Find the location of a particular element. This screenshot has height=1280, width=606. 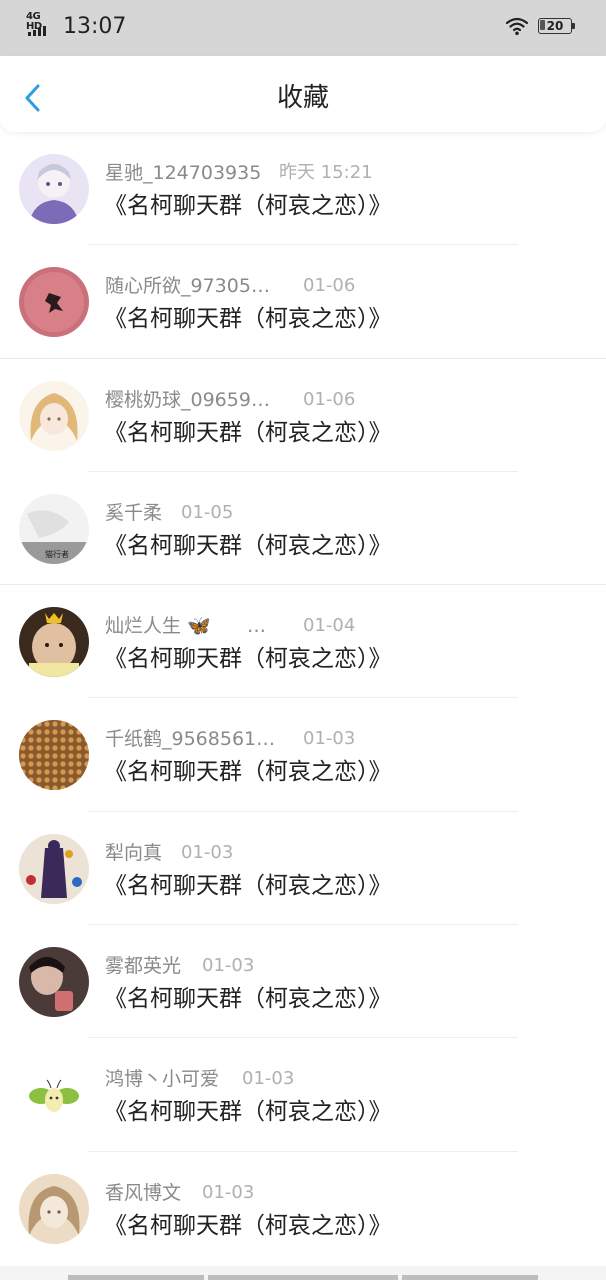

list-item: 千纸鹤_9568561… 01-03 《名柯聊天群（柯哀之恋）》 is located at coordinates (303, 755).